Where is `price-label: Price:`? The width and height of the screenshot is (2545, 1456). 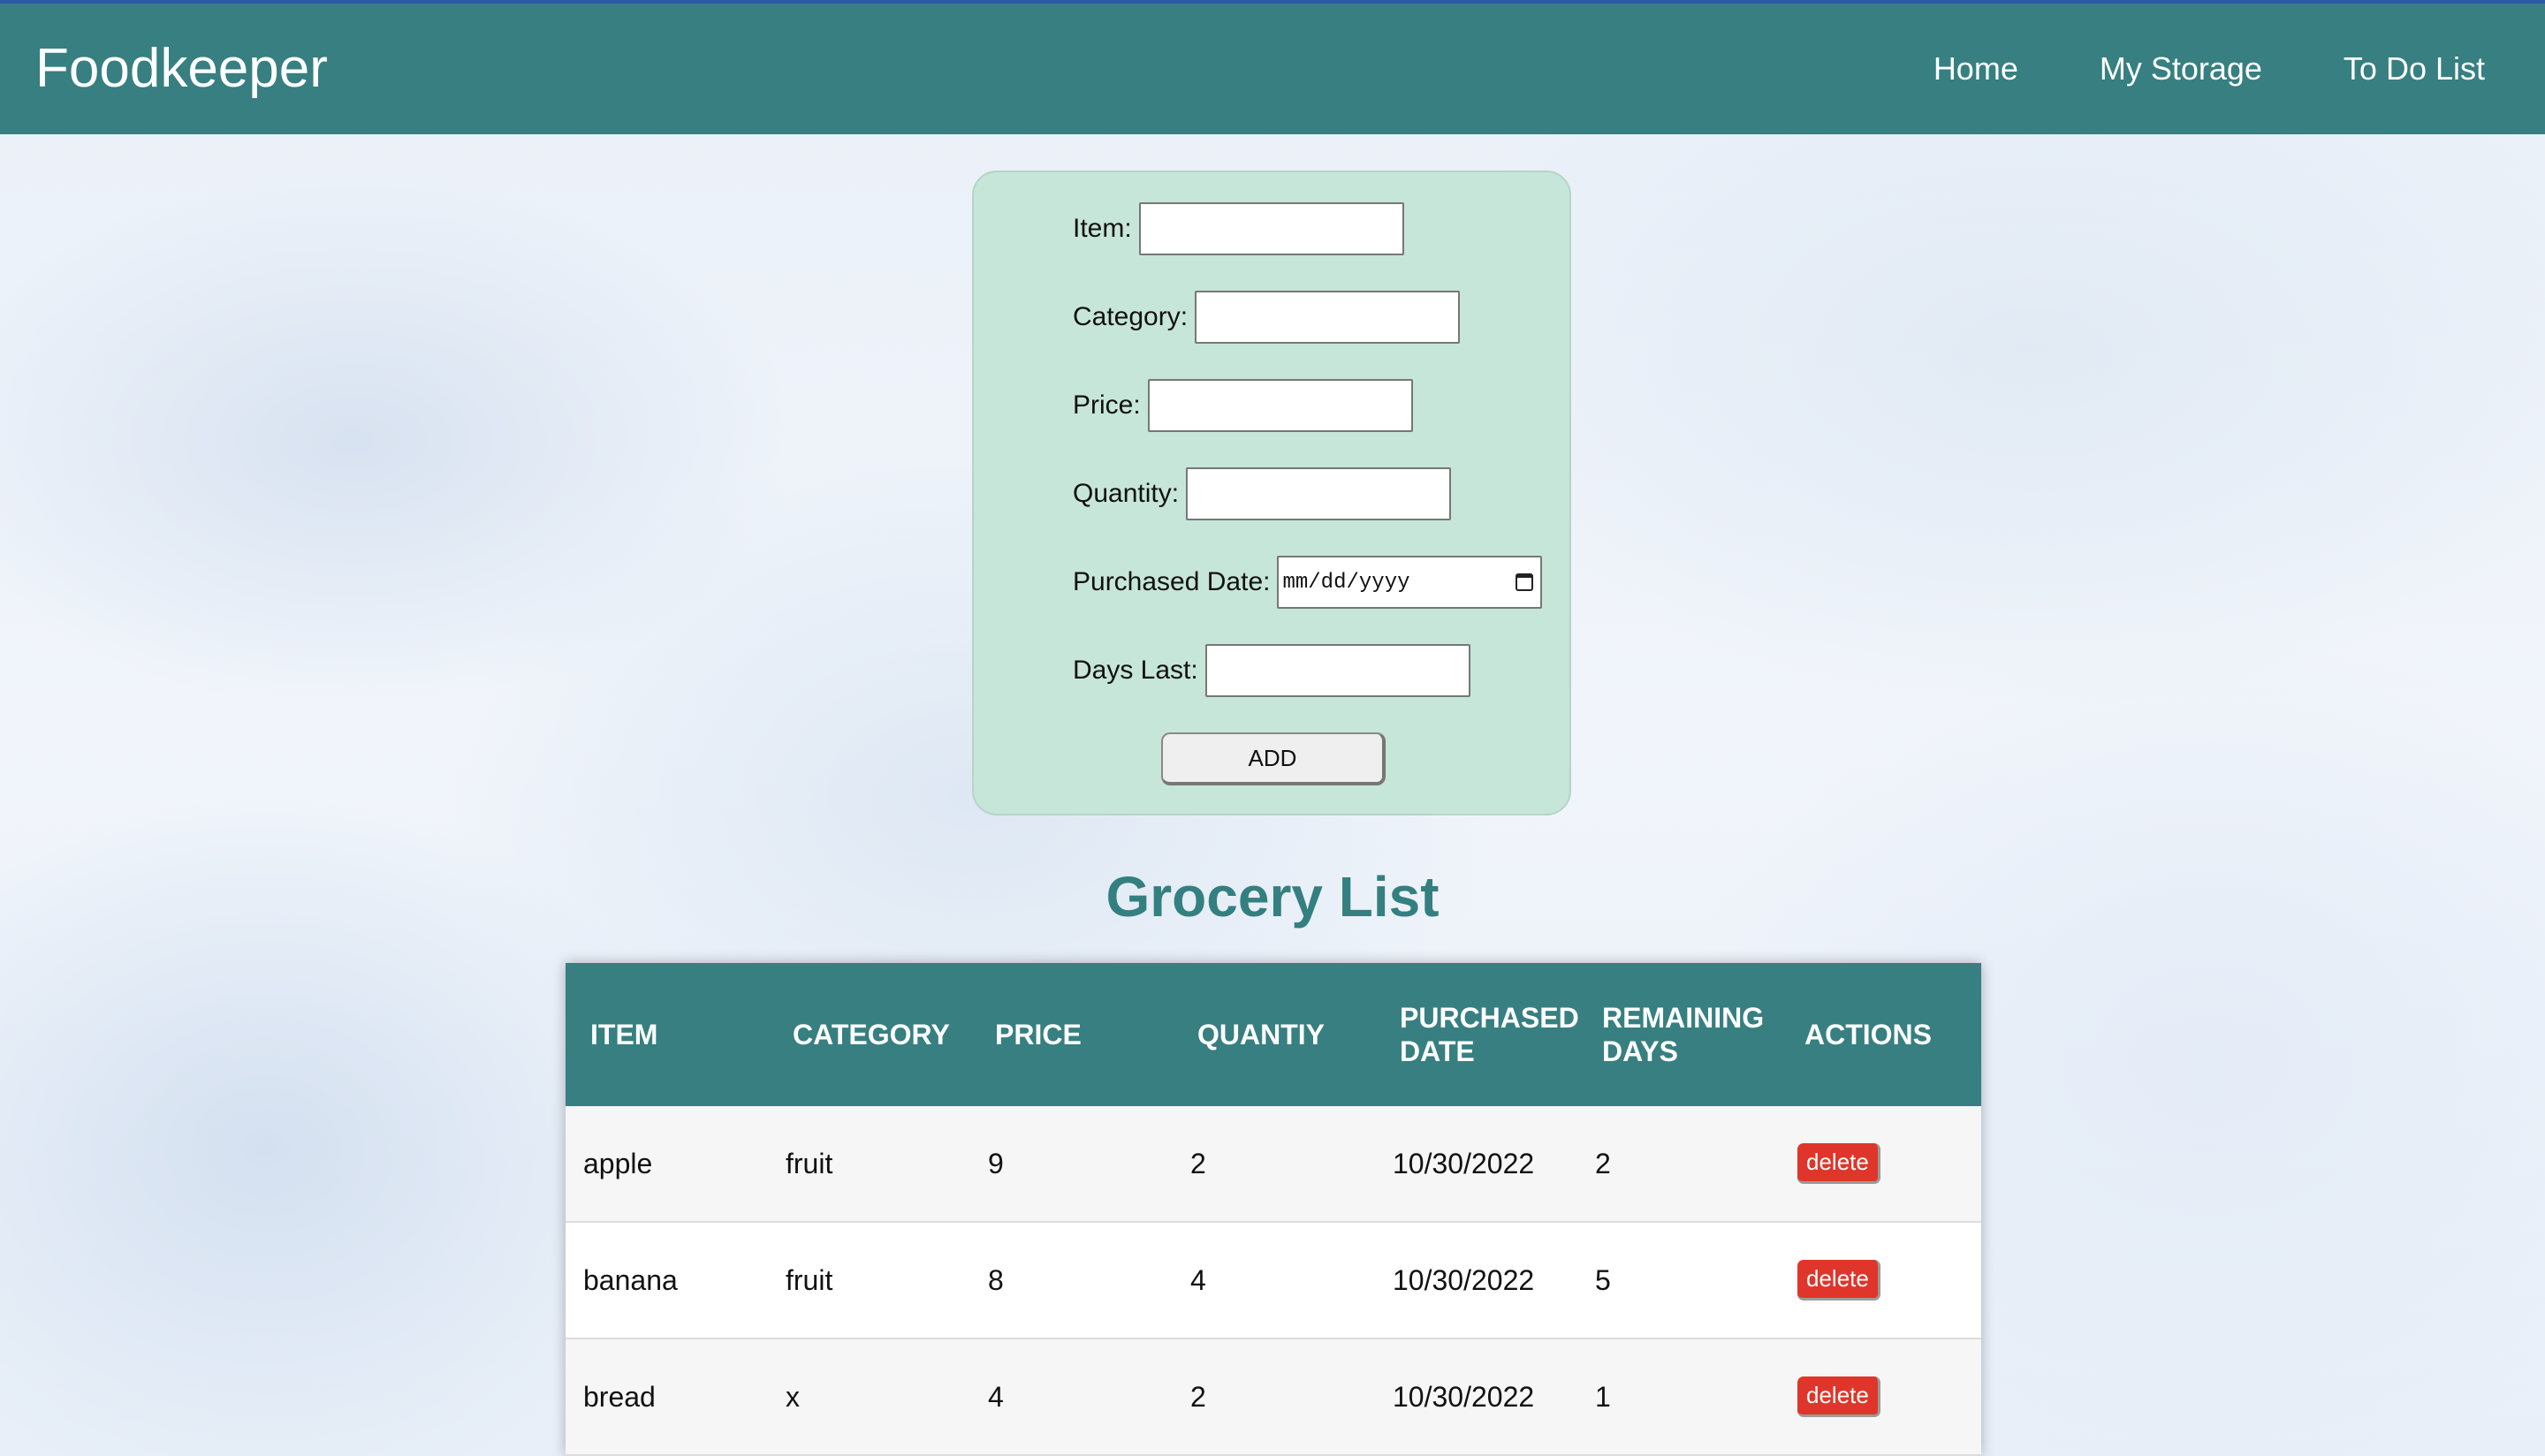
price-label: Price: is located at coordinates (1107, 405).